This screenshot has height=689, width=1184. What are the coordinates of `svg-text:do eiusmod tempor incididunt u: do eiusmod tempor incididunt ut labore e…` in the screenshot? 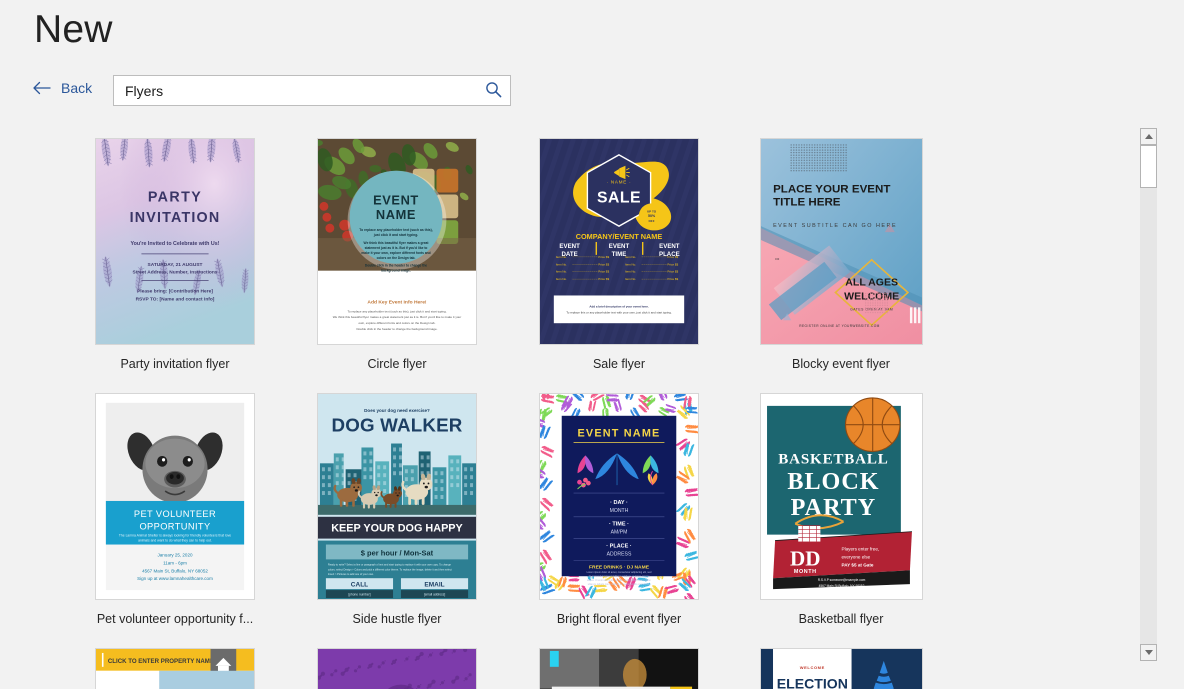 It's located at (620, 576).